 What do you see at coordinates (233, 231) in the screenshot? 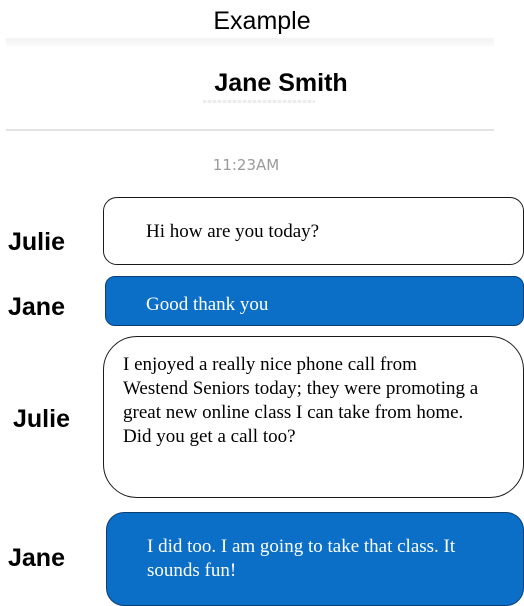
I see `message-text: Hi how are you today?` at bounding box center [233, 231].